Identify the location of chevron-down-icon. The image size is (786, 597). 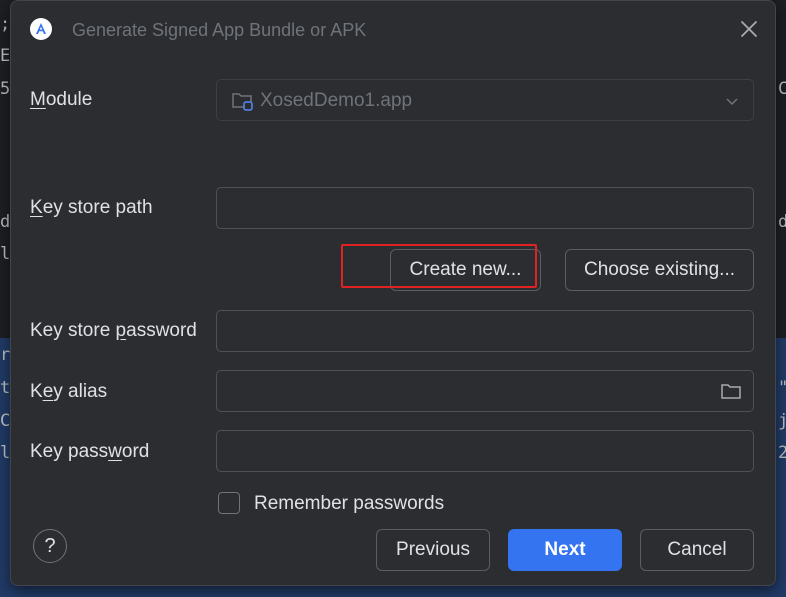
(732, 103).